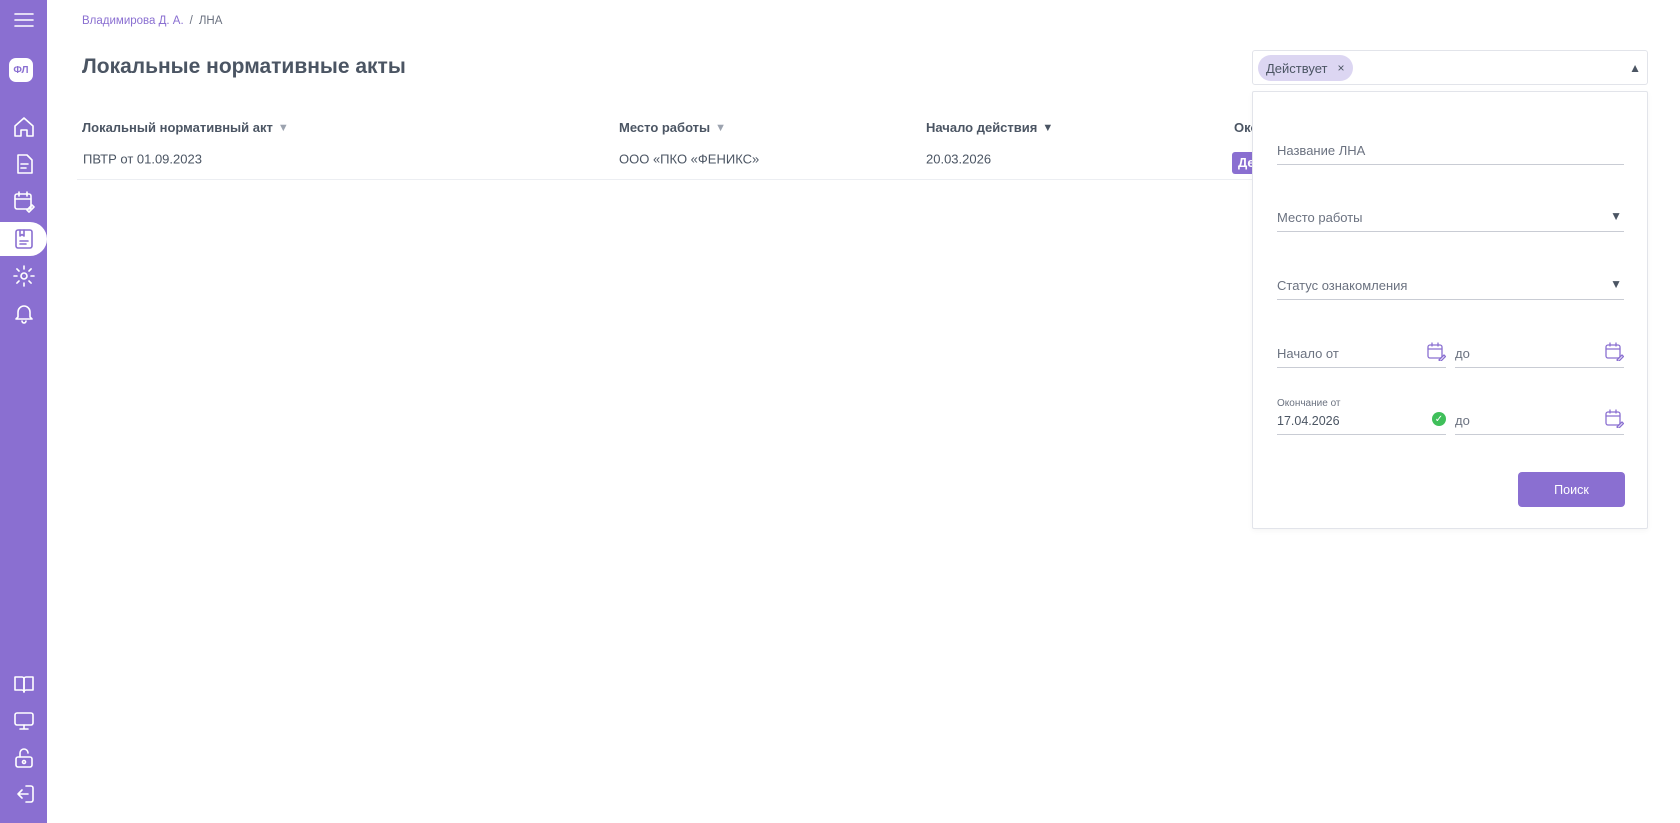 The height and width of the screenshot is (823, 1680). I want to click on column-header-workplace: Место работы ▼, so click(672, 127).